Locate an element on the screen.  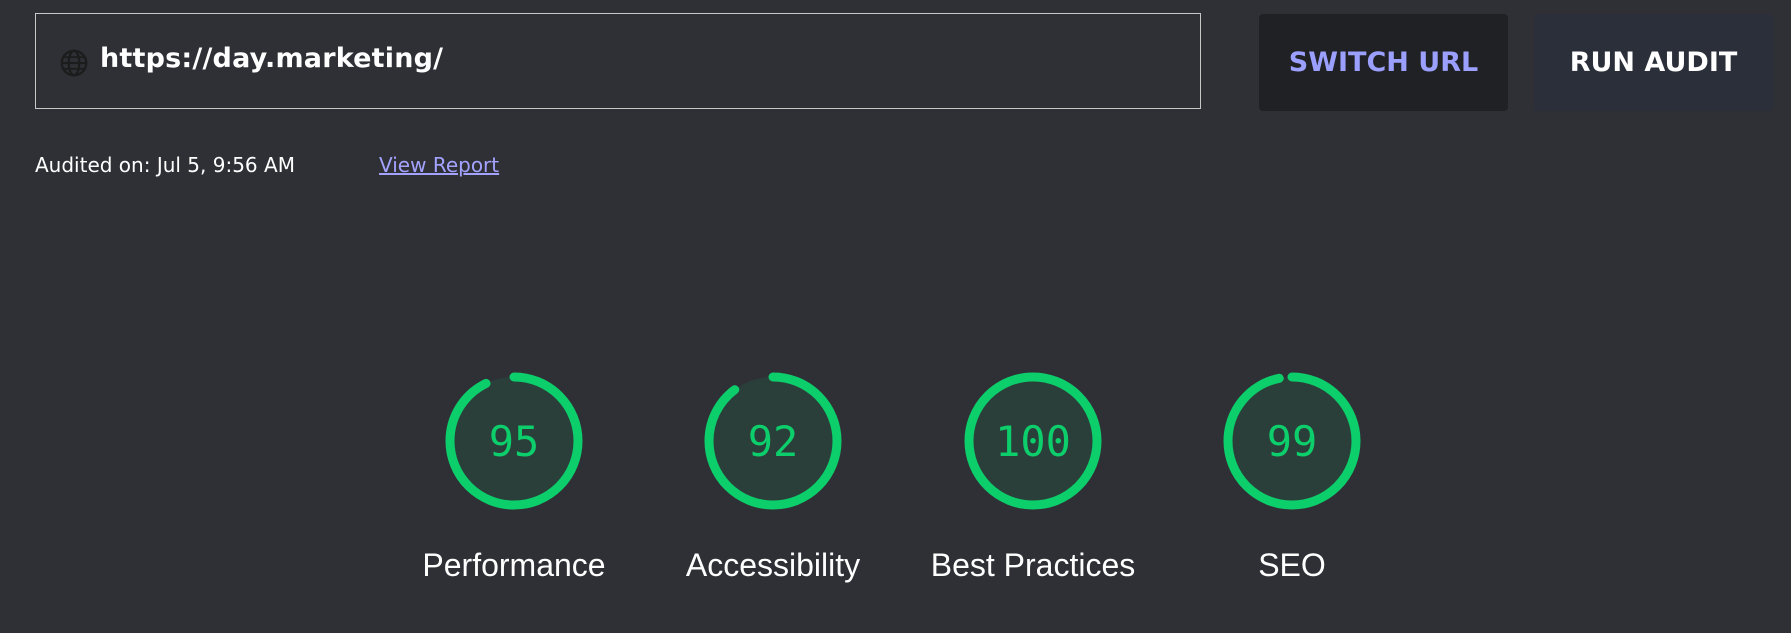
audited-timestamp: Audited on: Jul 5, 9:56 AM is located at coordinates (165, 165).